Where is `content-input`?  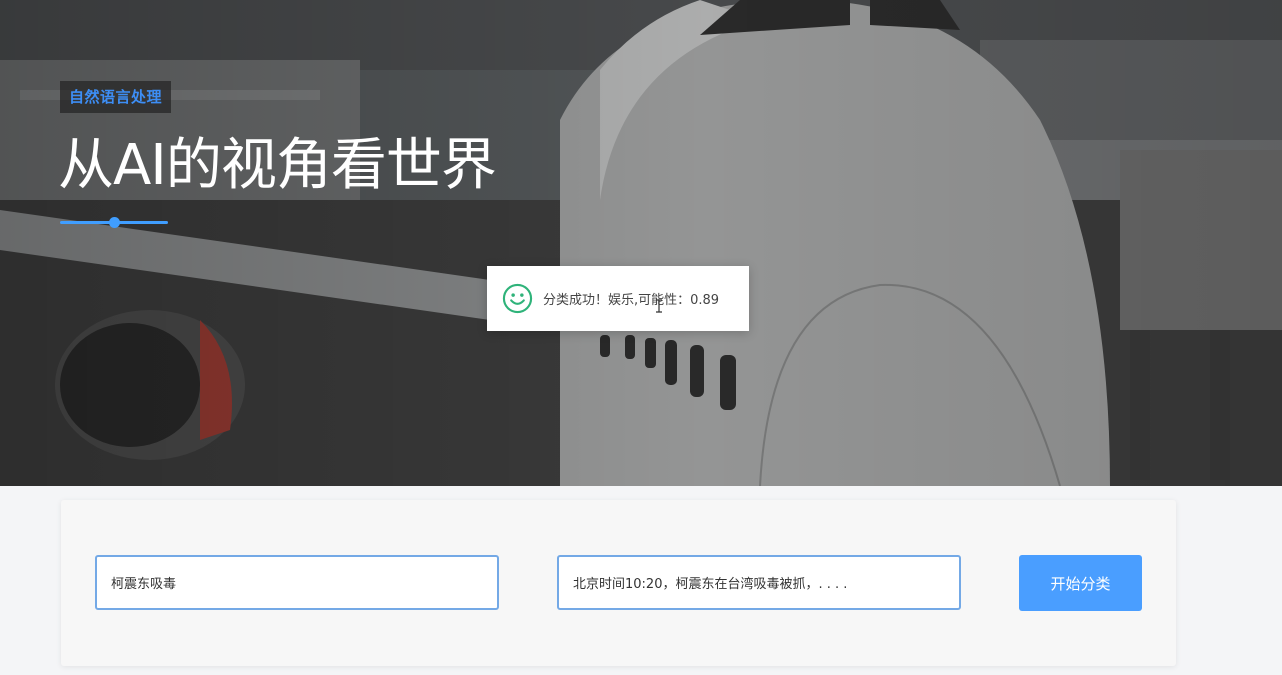 content-input is located at coordinates (759, 582).